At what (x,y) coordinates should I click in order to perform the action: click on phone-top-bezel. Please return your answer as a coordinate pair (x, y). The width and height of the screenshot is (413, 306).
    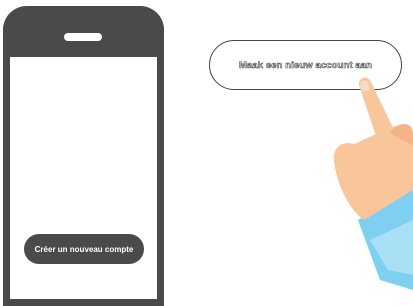
    Looking at the image, I should click on (83, 31).